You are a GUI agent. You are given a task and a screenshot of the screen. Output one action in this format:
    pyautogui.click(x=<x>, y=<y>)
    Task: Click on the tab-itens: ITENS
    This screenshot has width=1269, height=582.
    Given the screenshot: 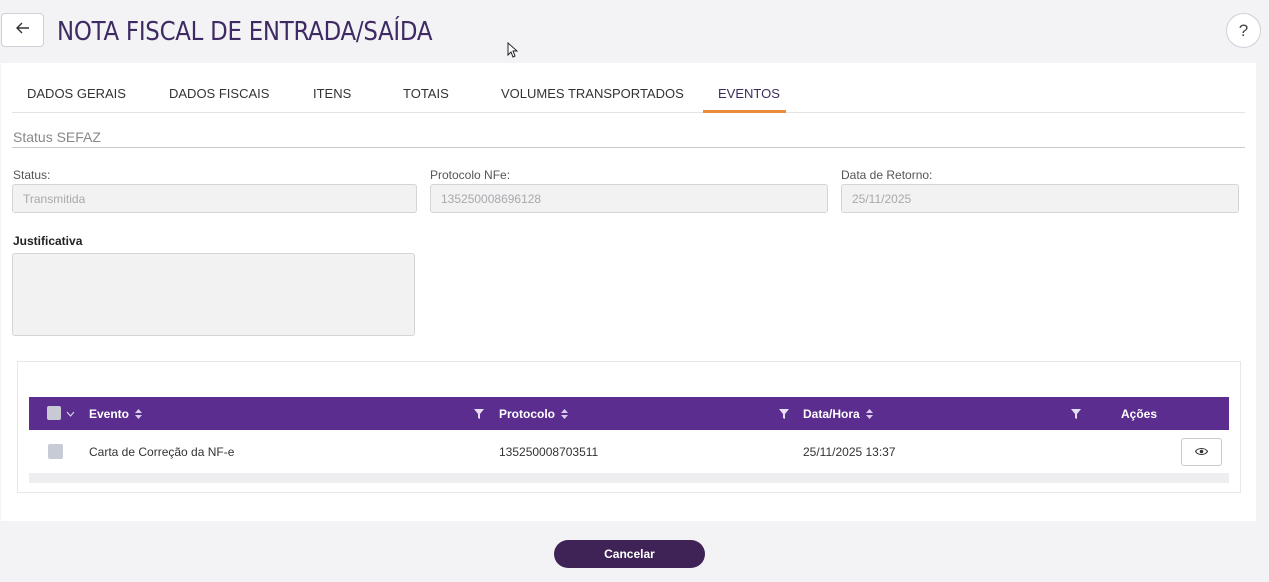 What is the action you would take?
    pyautogui.click(x=332, y=93)
    